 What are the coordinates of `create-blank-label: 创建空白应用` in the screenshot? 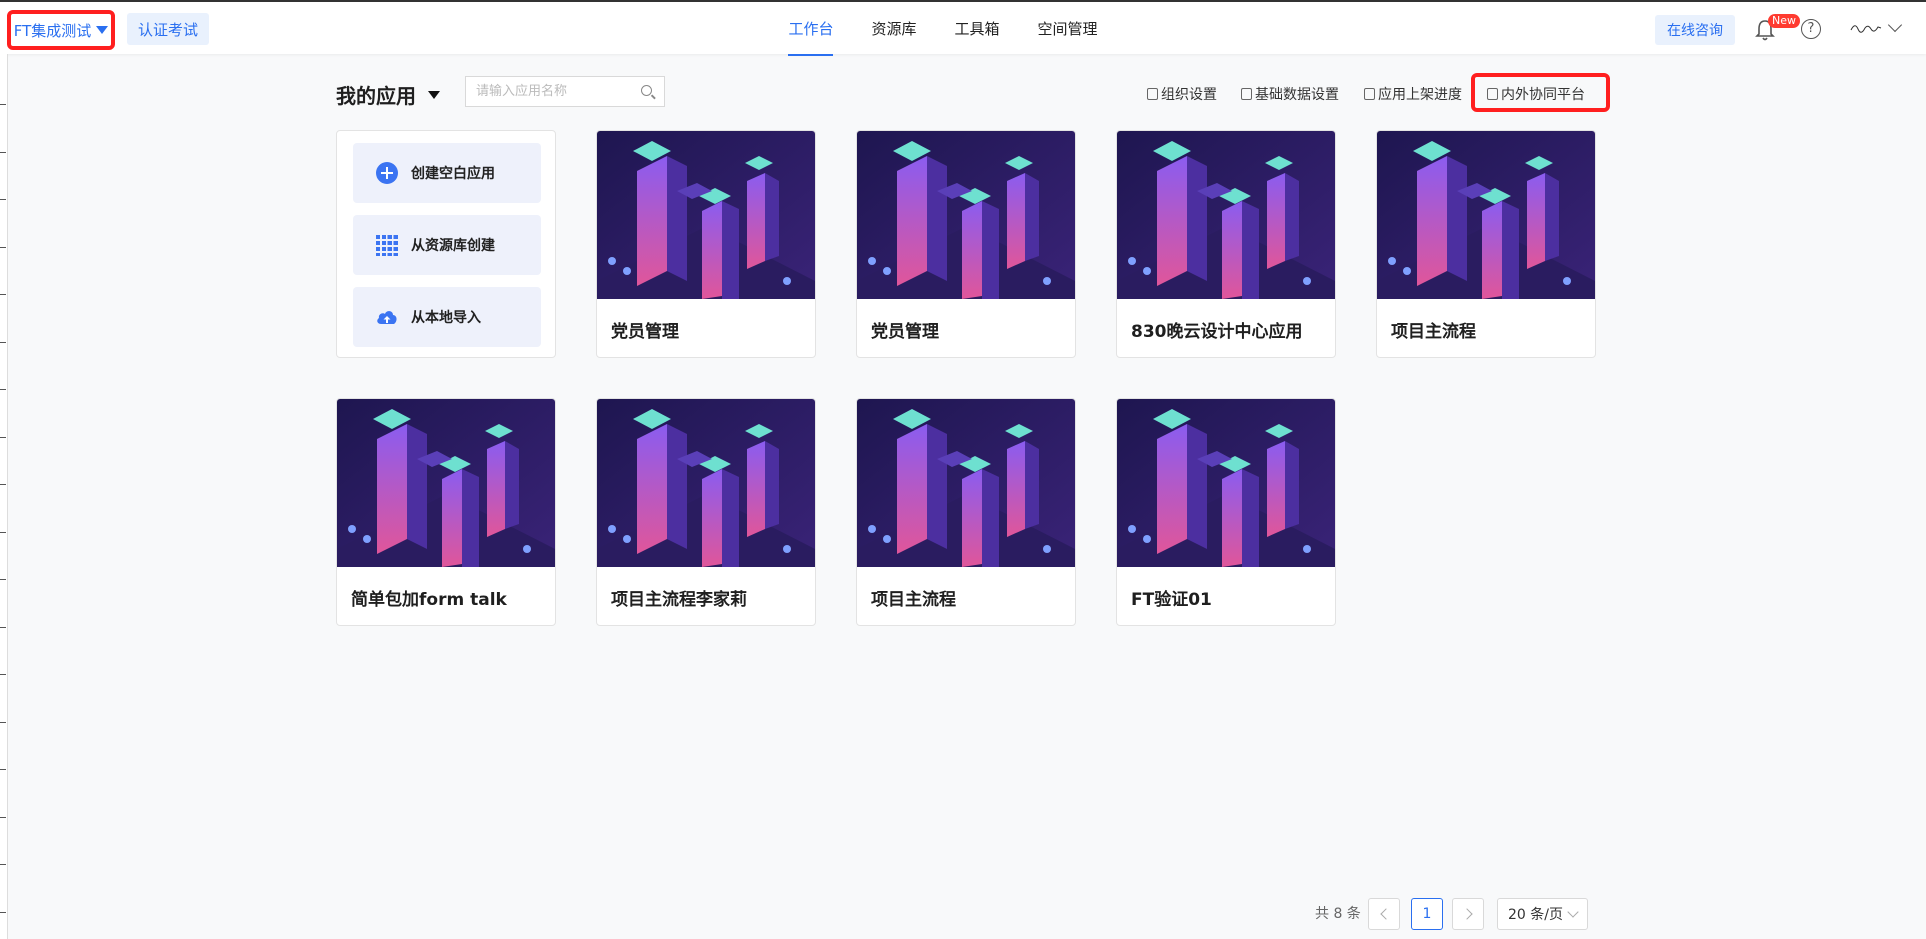 It's located at (453, 174).